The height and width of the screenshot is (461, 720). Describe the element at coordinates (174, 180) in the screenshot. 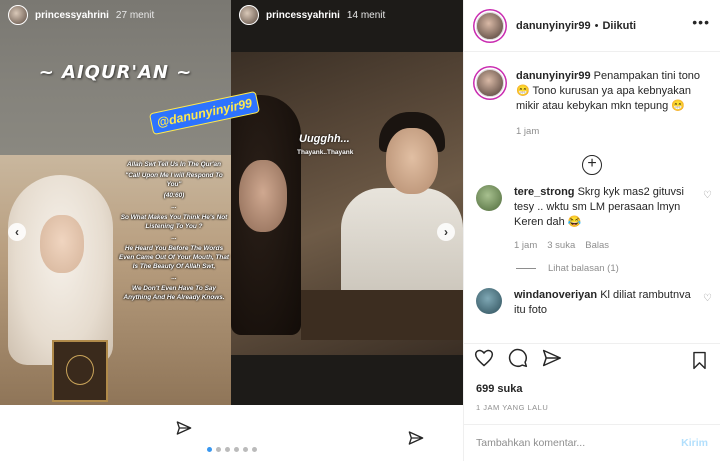

I see `quote-line: "Call Upon Me I will Respond To You"` at that location.